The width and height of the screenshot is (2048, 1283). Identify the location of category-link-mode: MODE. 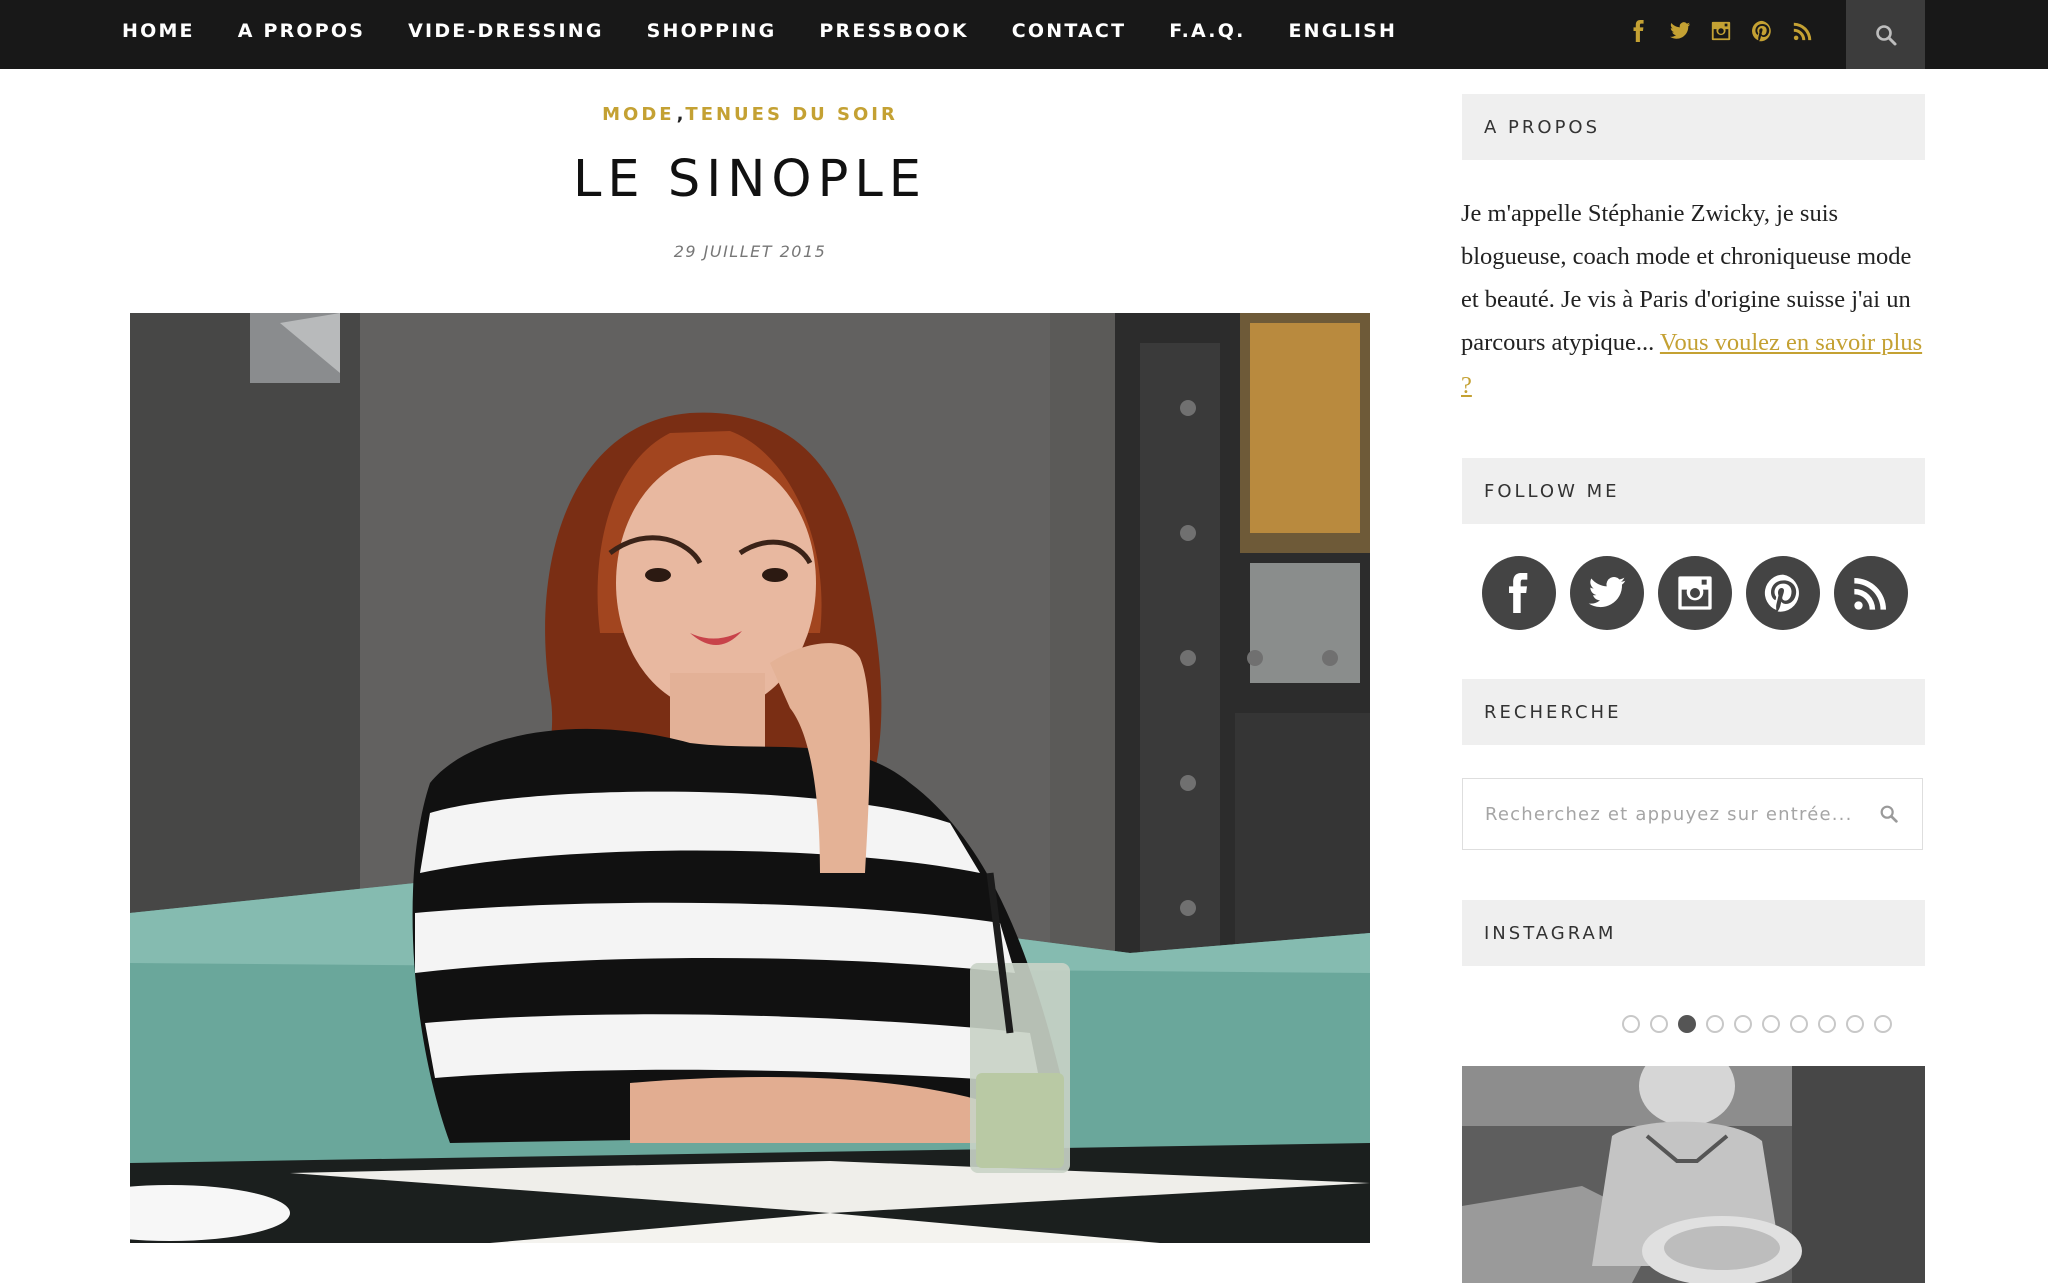
(638, 114).